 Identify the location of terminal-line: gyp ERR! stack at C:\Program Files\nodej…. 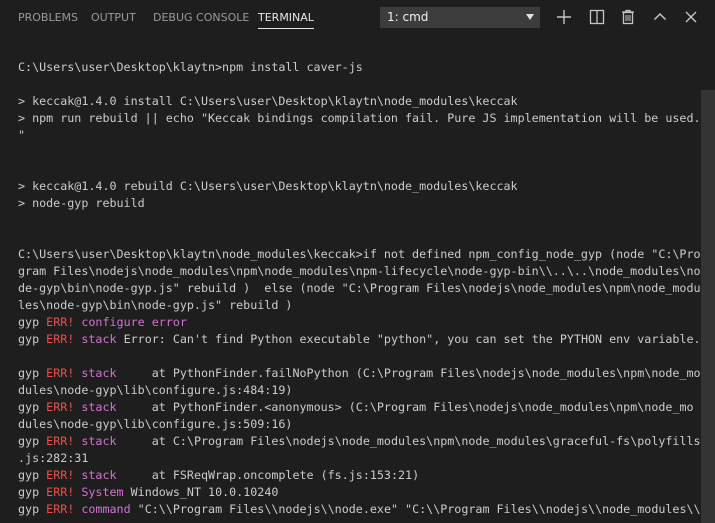
(359, 441).